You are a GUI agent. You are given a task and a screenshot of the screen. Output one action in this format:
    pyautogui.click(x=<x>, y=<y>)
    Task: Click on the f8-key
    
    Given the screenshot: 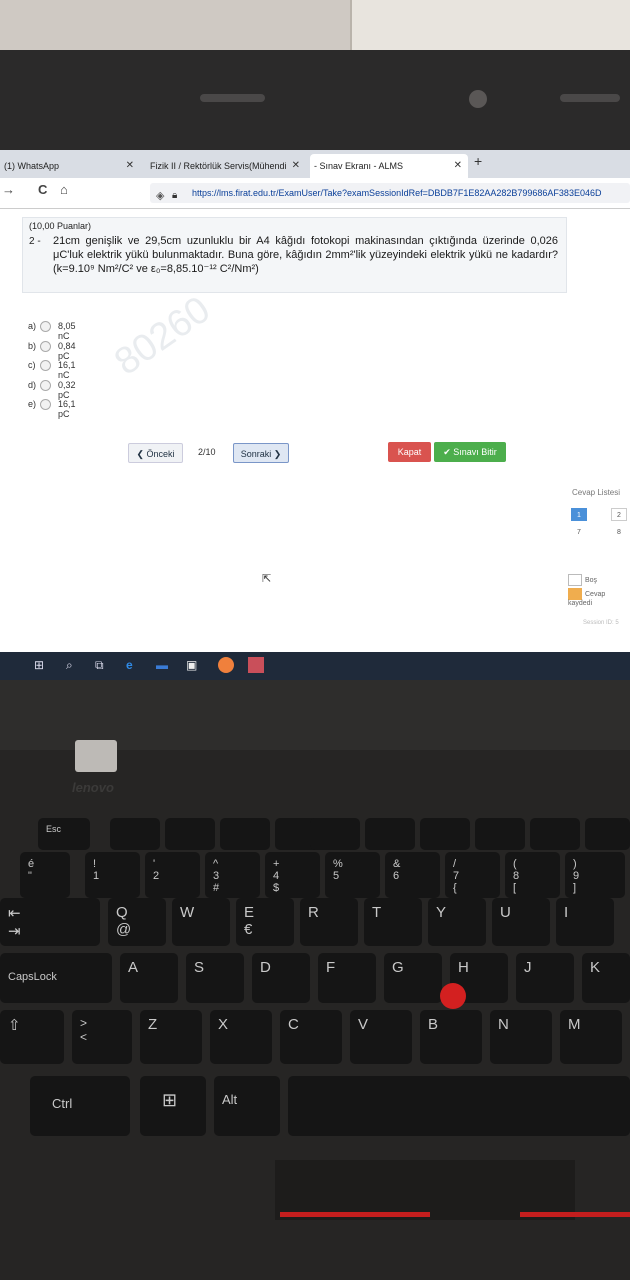 What is the action you would take?
    pyautogui.click(x=500, y=834)
    